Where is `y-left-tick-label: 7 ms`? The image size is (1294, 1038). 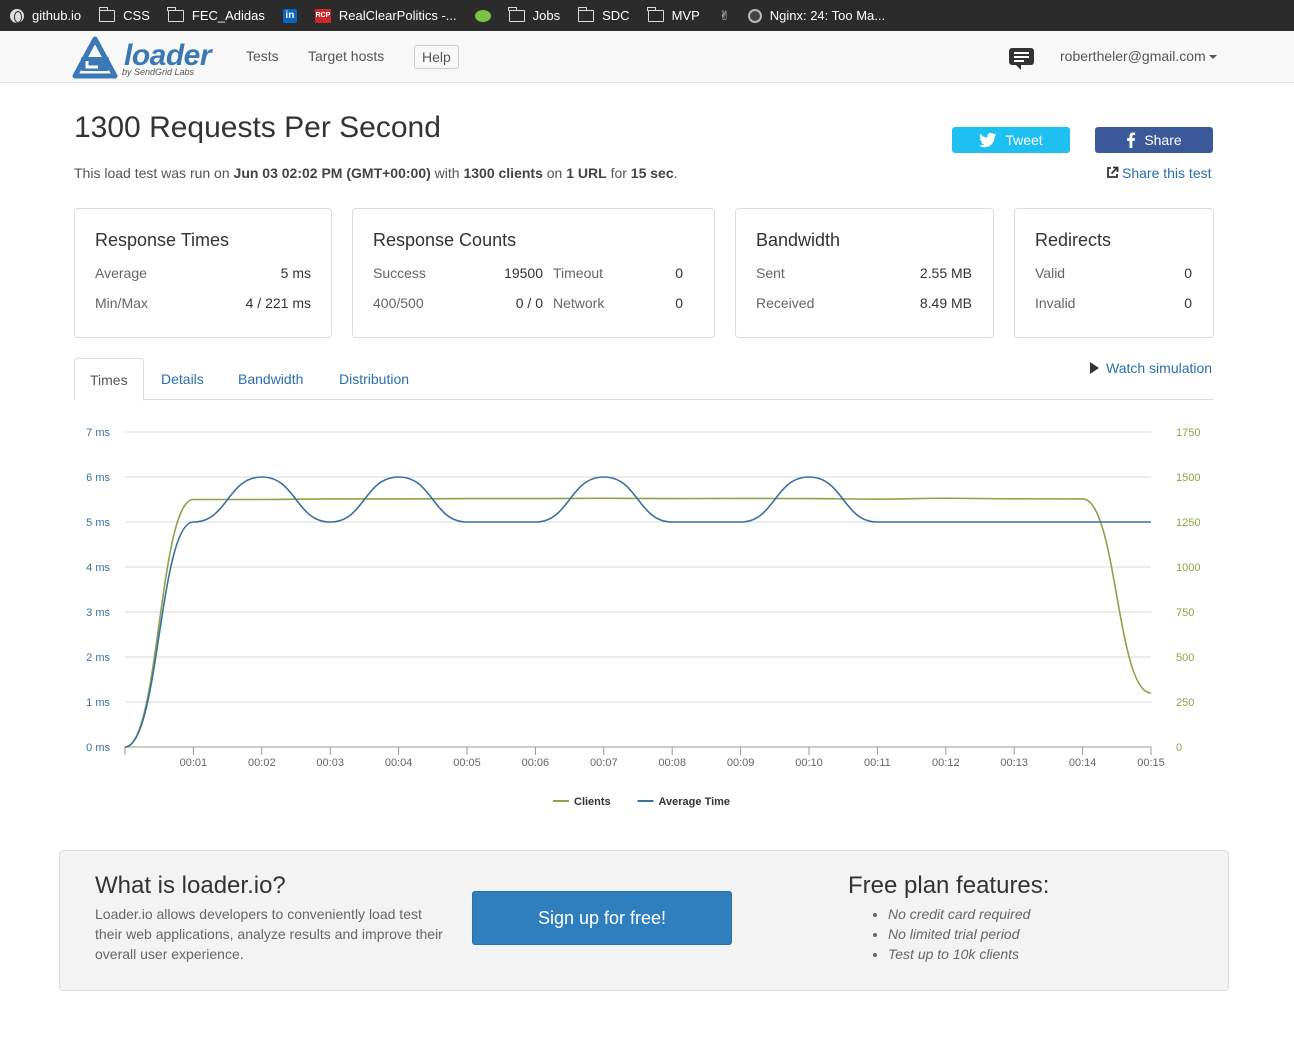 y-left-tick-label: 7 ms is located at coordinates (98, 433).